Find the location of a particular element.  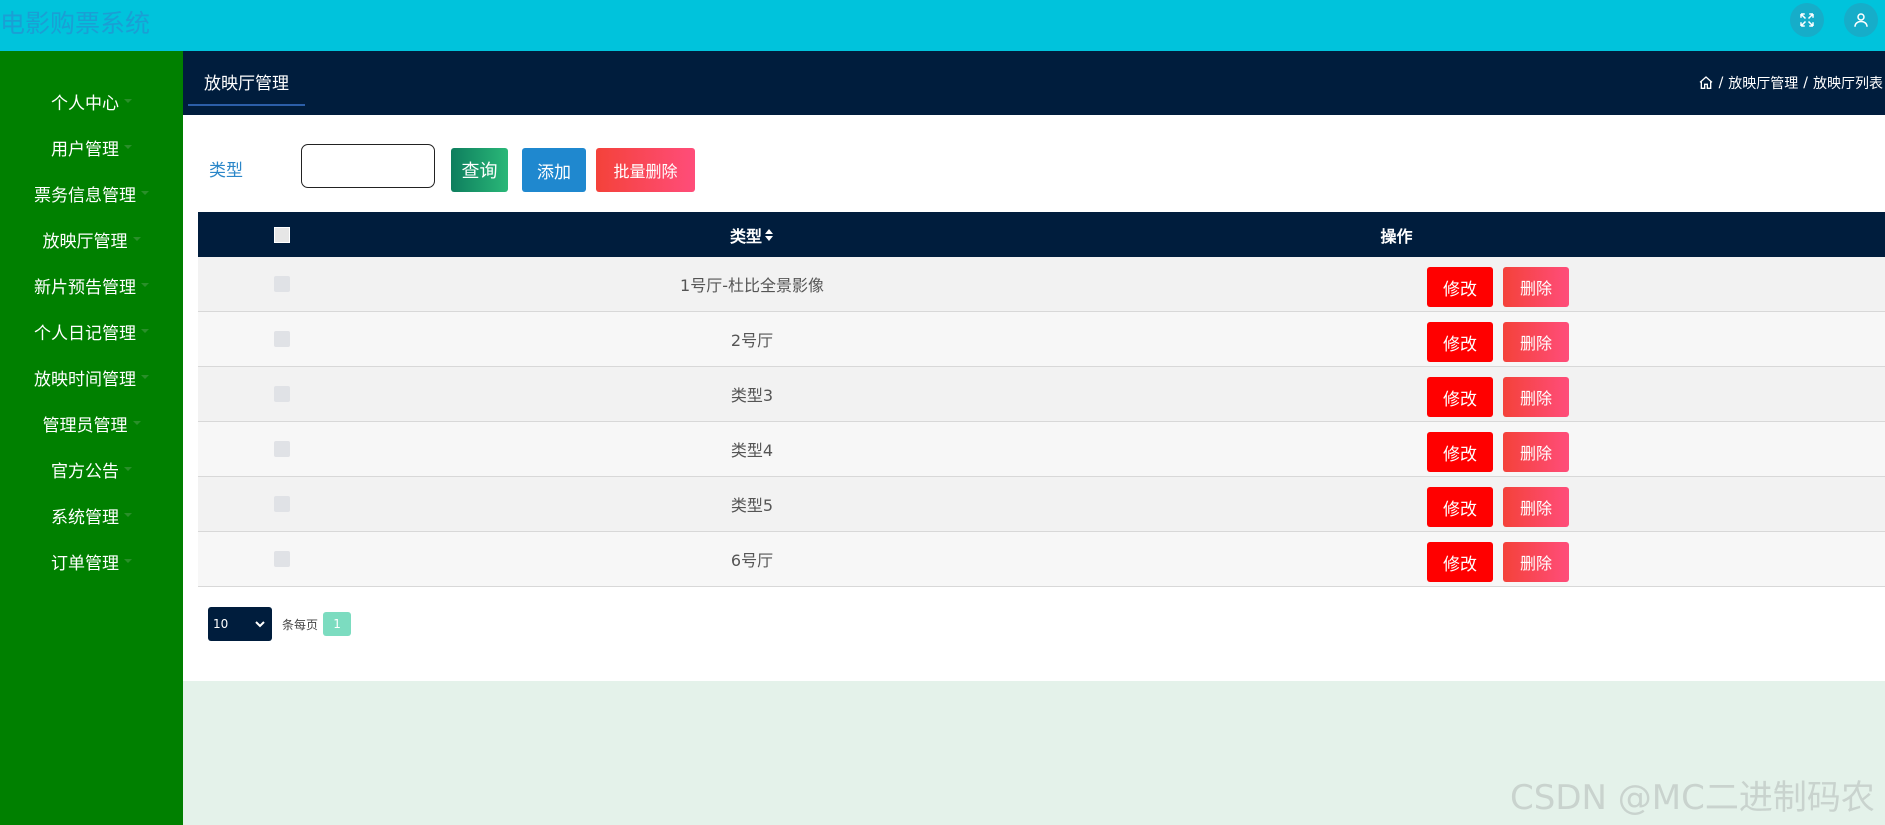

home-icon is located at coordinates (1706, 83).